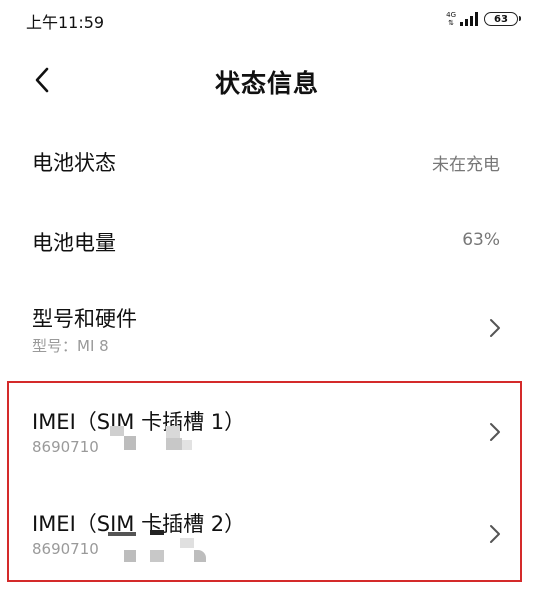  I want to click on battery-icon: 63, so click(502, 19).